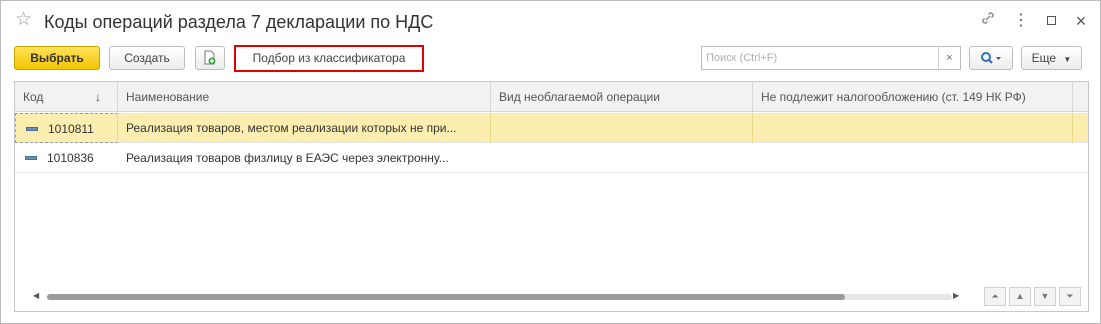 Image resolution: width=1101 pixels, height=324 pixels. I want to click on more-button-label: Еще, so click(1044, 58).